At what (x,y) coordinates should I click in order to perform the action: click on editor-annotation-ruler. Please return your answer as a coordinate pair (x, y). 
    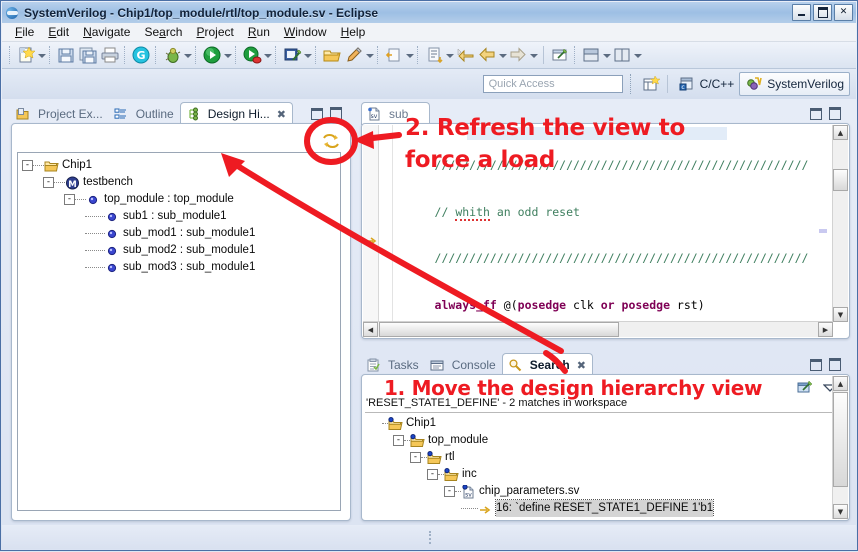
    Looking at the image, I should click on (371, 223).